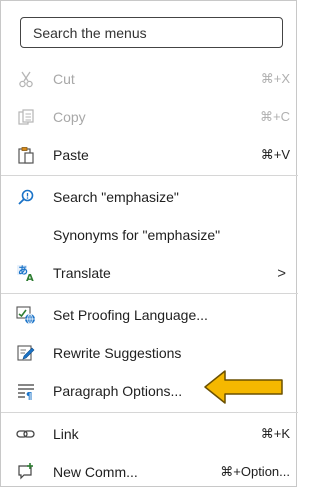 The image size is (320, 491). Describe the element at coordinates (117, 353) in the screenshot. I see `menu-item-label: Rewrite Suggestions` at that location.